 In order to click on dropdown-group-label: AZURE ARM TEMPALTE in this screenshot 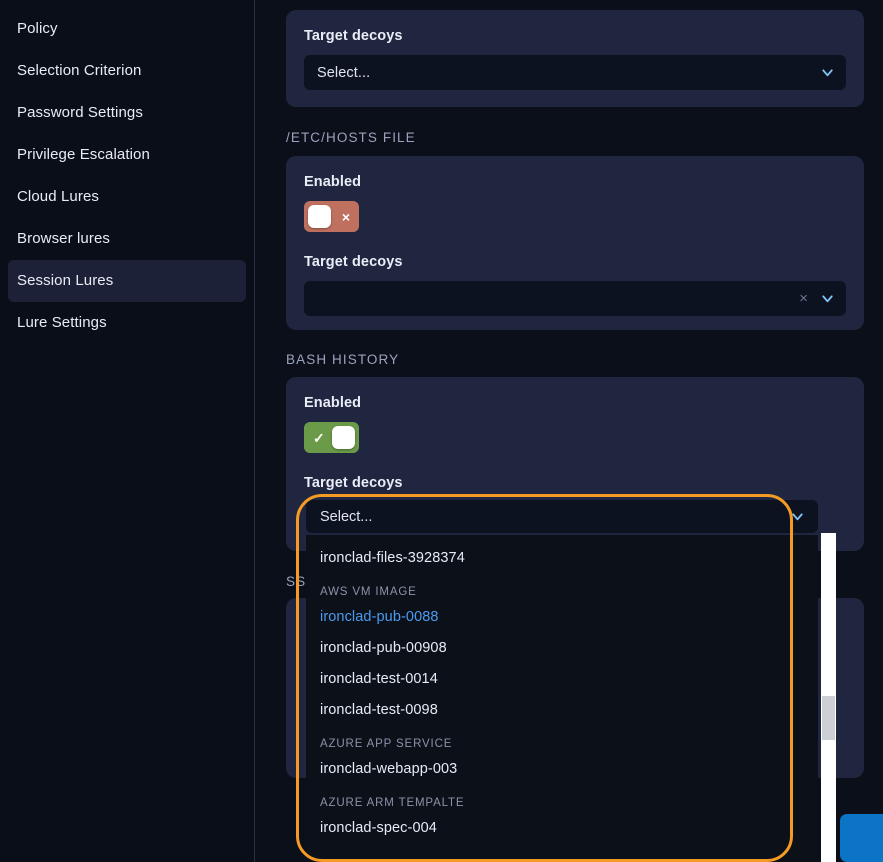, I will do `click(392, 803)`.